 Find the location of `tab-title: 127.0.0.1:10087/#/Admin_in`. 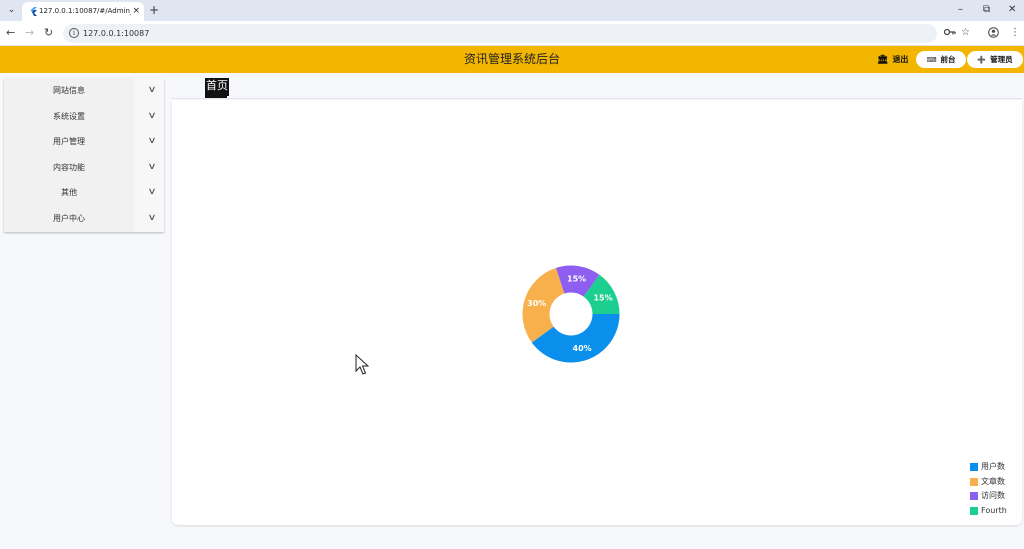

tab-title: 127.0.0.1:10087/#/Admin_in is located at coordinates (85, 11).